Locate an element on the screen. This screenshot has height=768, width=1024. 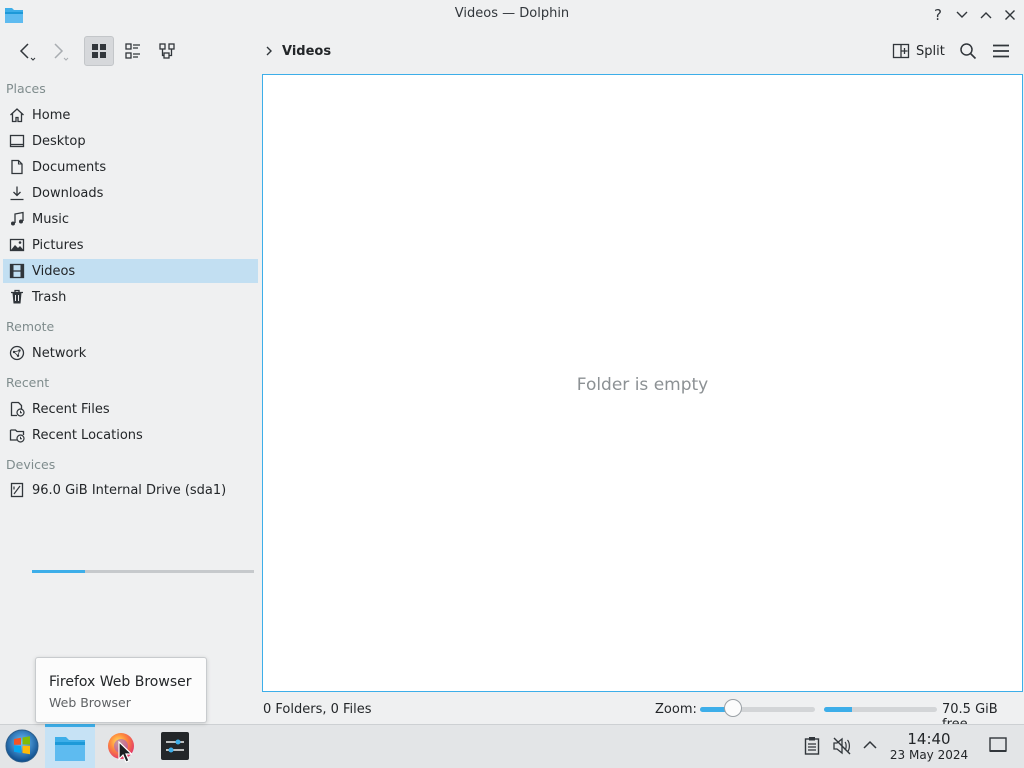
clock-date: 23 May 2024 is located at coordinates (929, 755).